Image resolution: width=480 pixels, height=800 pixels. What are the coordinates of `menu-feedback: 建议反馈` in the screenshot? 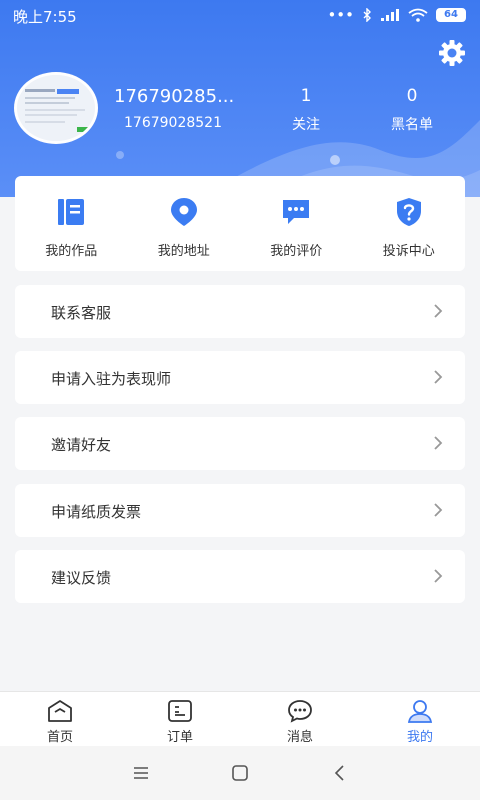 It's located at (240, 576).